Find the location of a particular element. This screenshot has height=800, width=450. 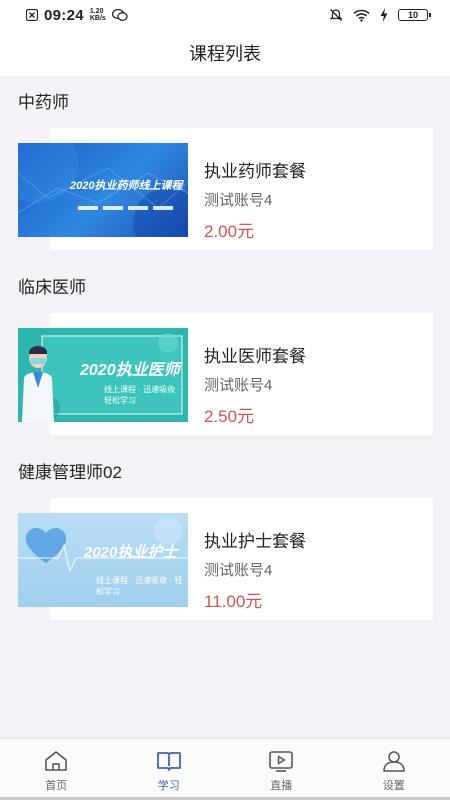

bottom-tab-bar: 首页 学习 直播 设置 is located at coordinates (225, 769).